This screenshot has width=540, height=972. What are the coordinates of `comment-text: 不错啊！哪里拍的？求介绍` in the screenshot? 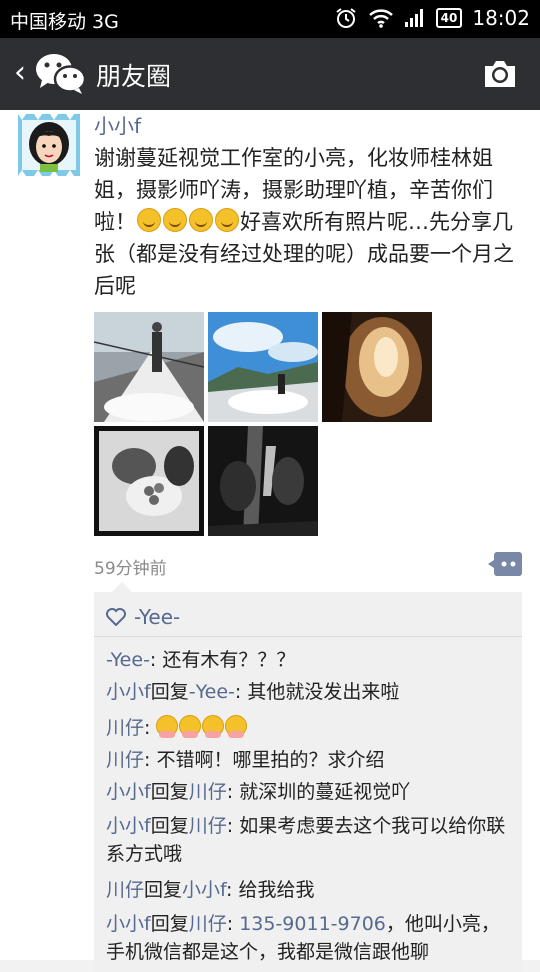 It's located at (270, 760).